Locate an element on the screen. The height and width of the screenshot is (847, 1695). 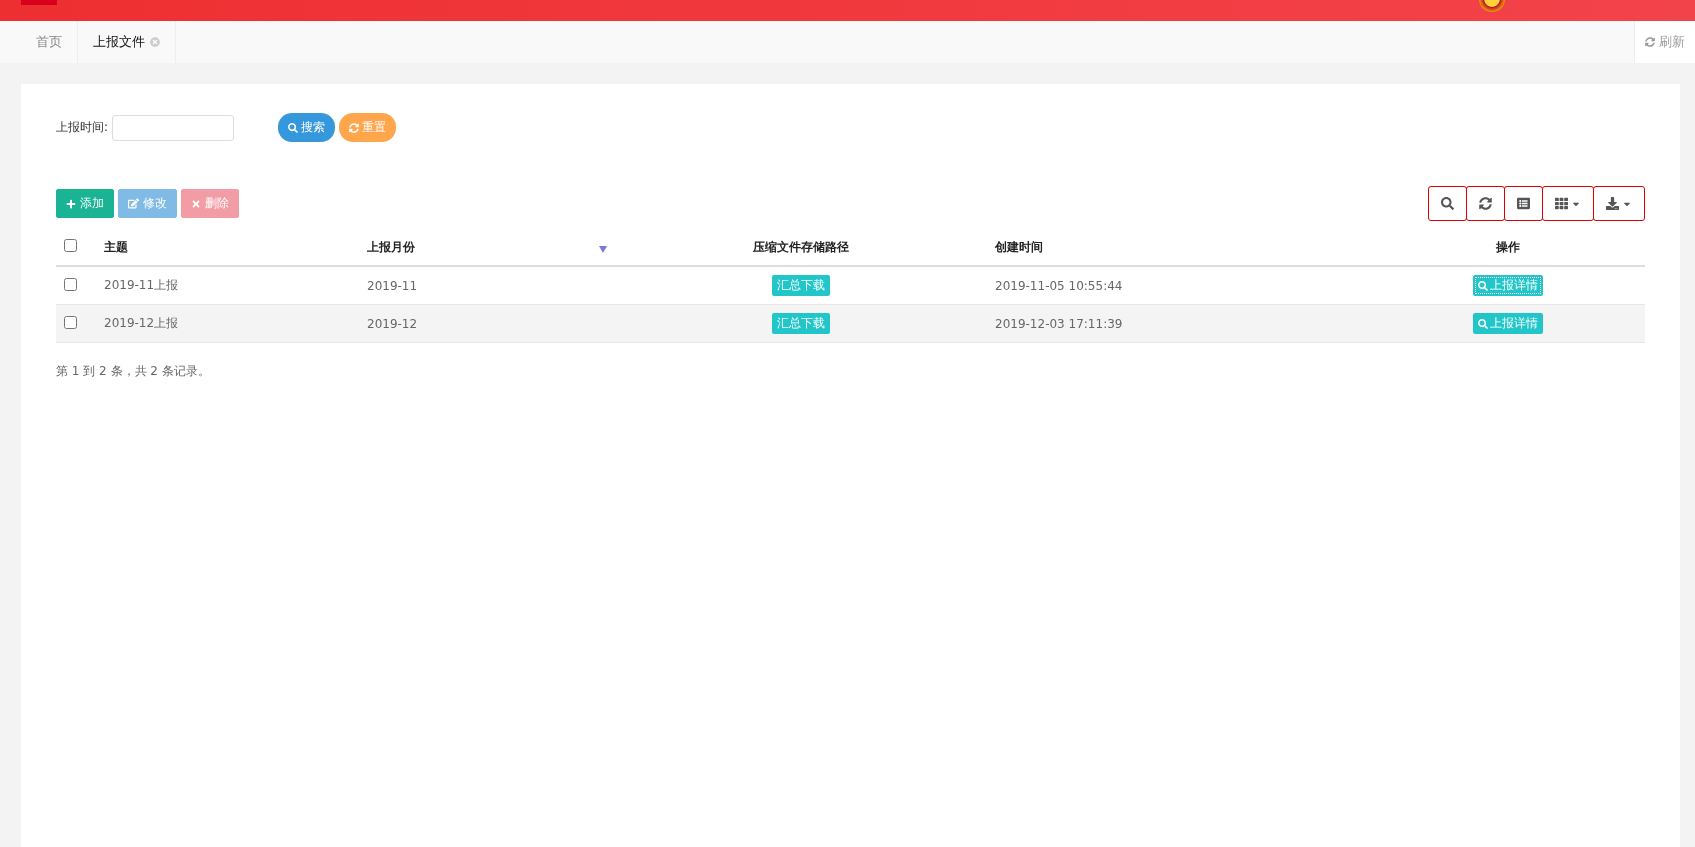
grid-icon is located at coordinates (1561, 203).